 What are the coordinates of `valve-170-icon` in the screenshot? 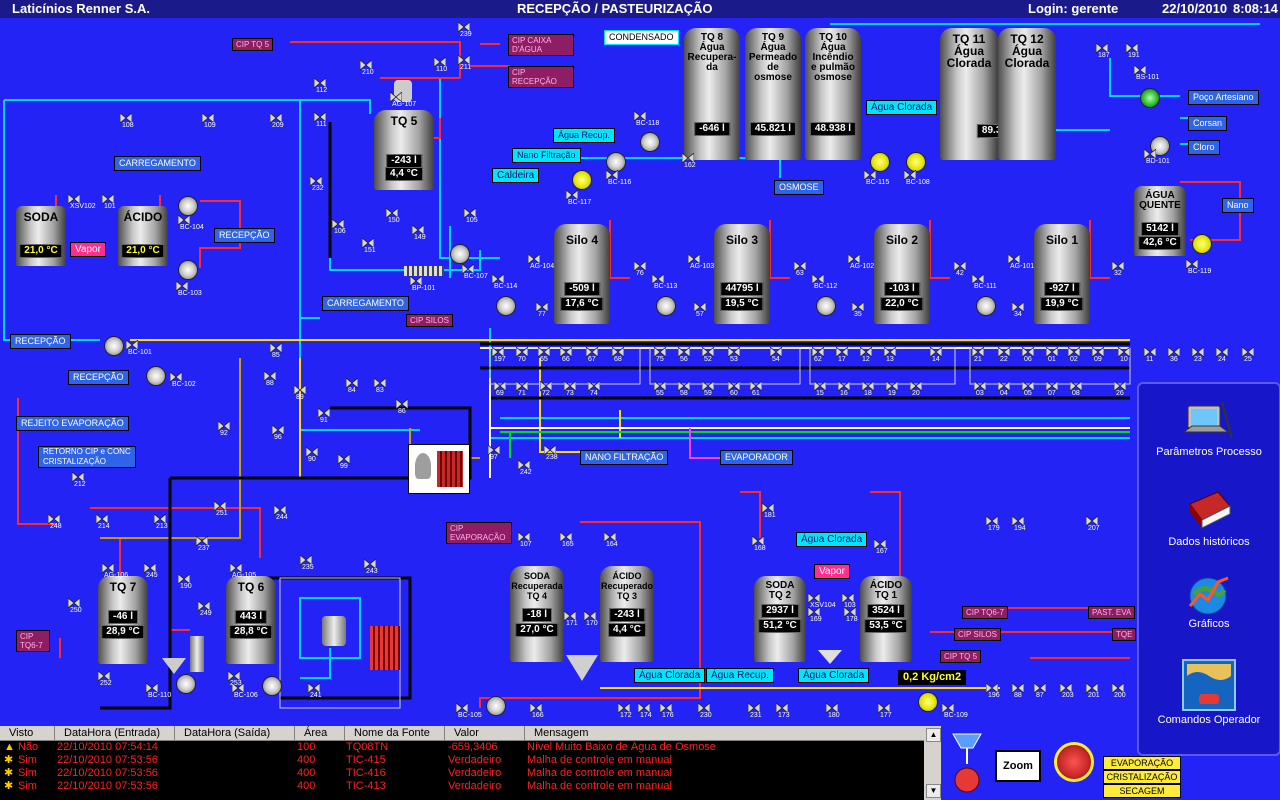 It's located at (590, 615).